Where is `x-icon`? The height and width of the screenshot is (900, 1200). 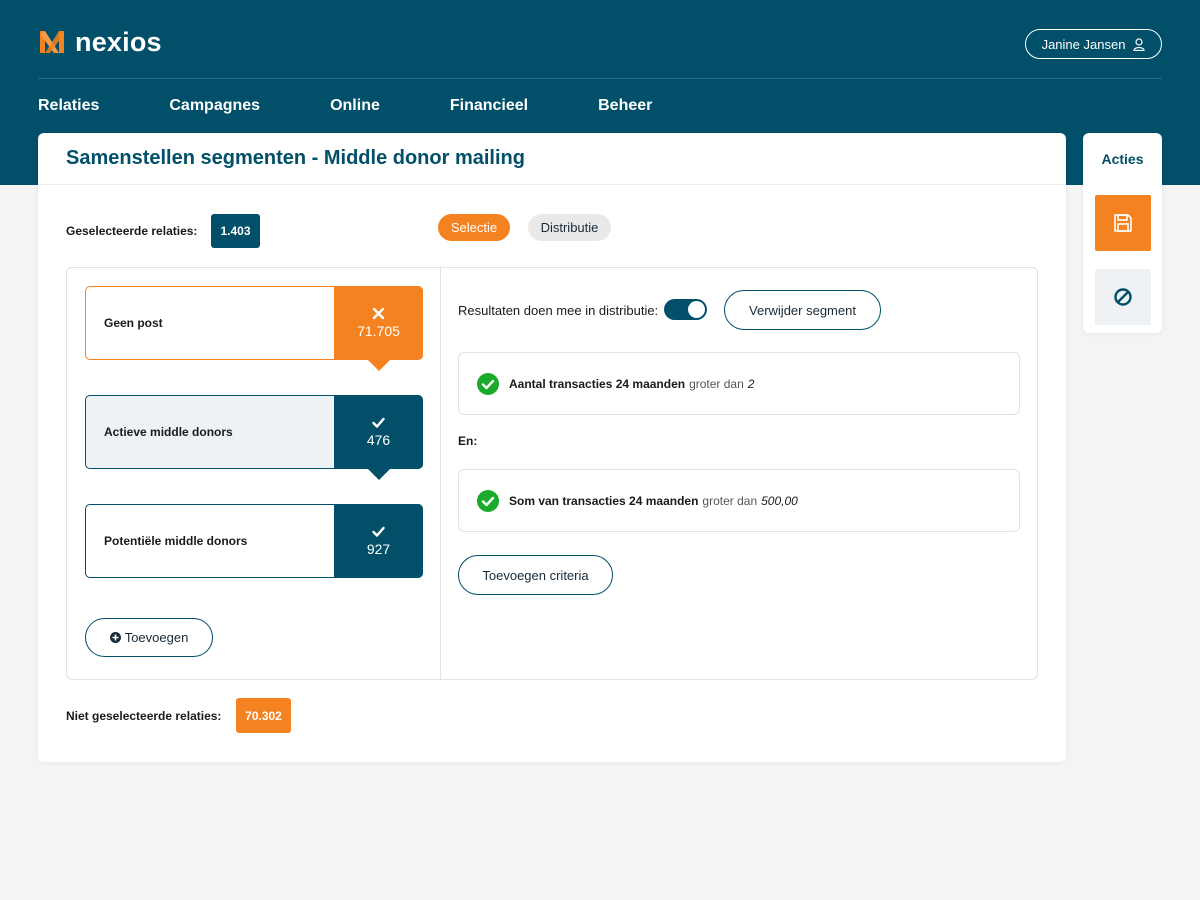 x-icon is located at coordinates (378, 313).